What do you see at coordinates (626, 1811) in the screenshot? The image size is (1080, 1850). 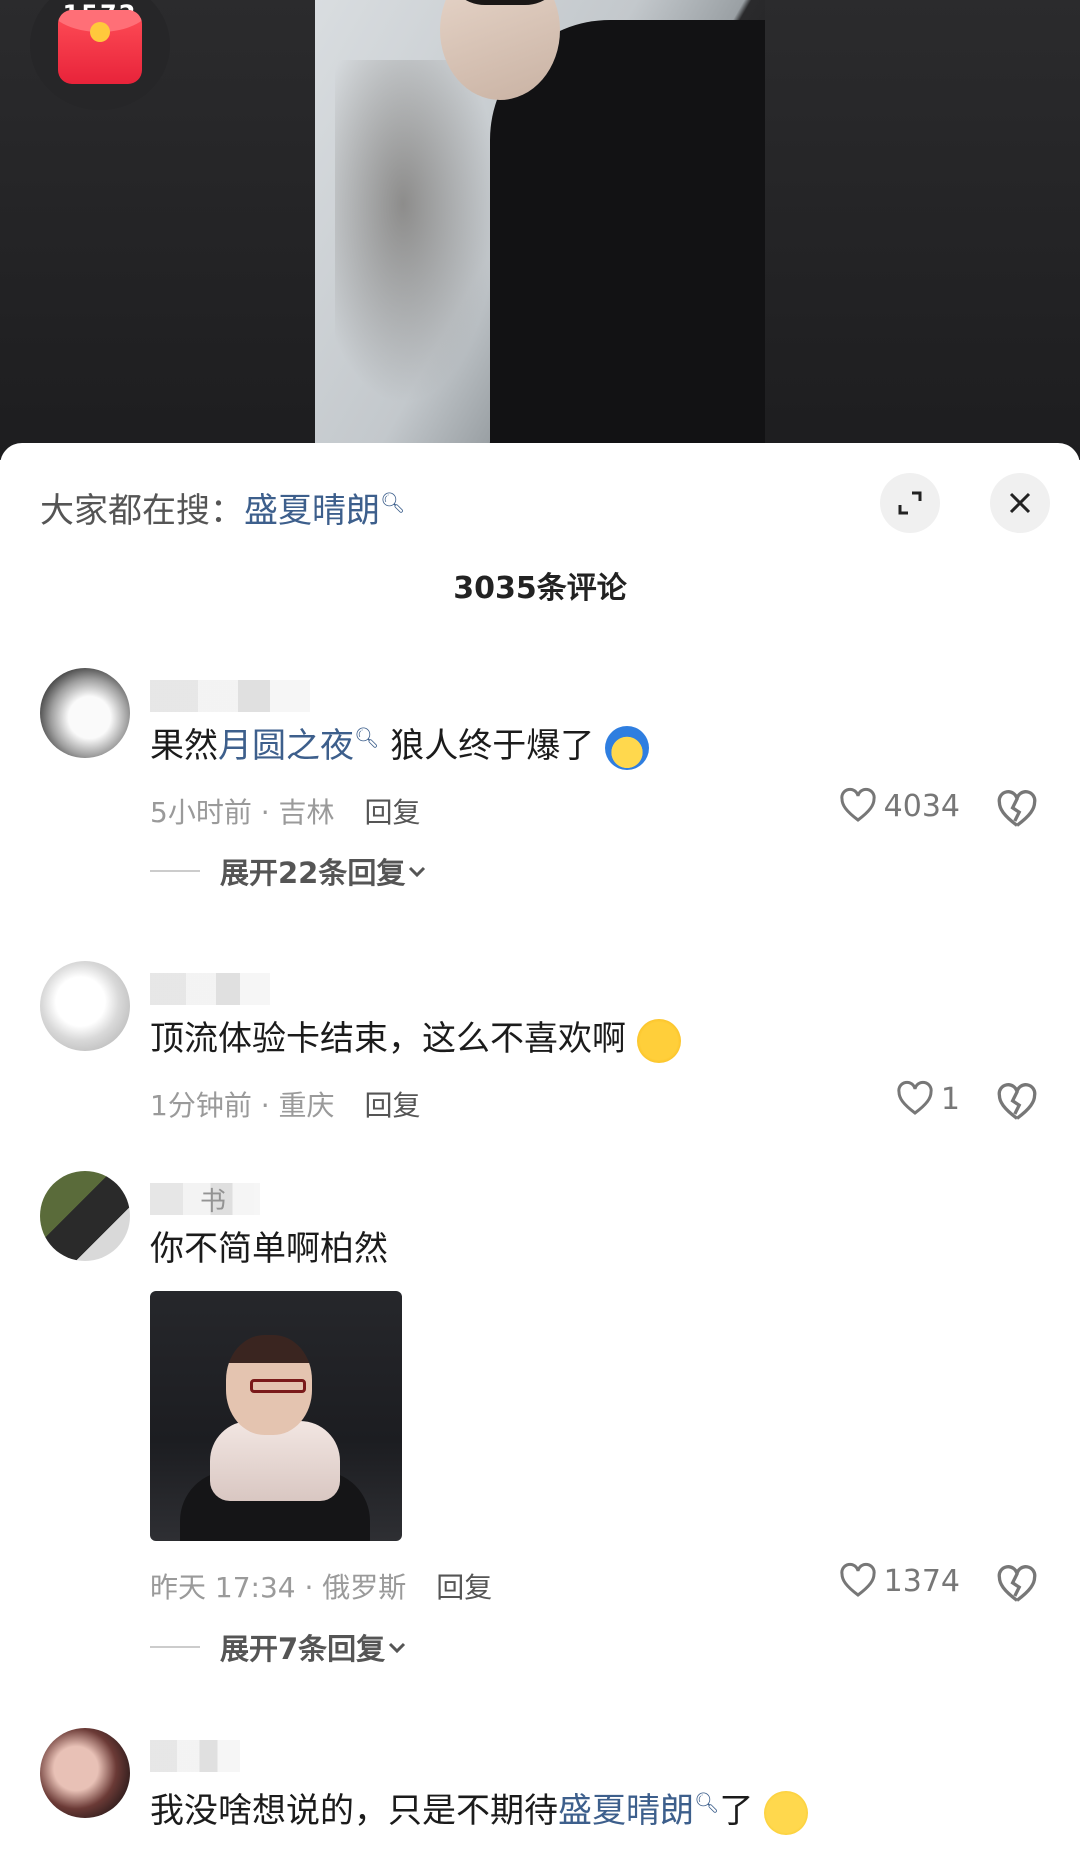 I see `keyword-link: 盛夏晴朗` at bounding box center [626, 1811].